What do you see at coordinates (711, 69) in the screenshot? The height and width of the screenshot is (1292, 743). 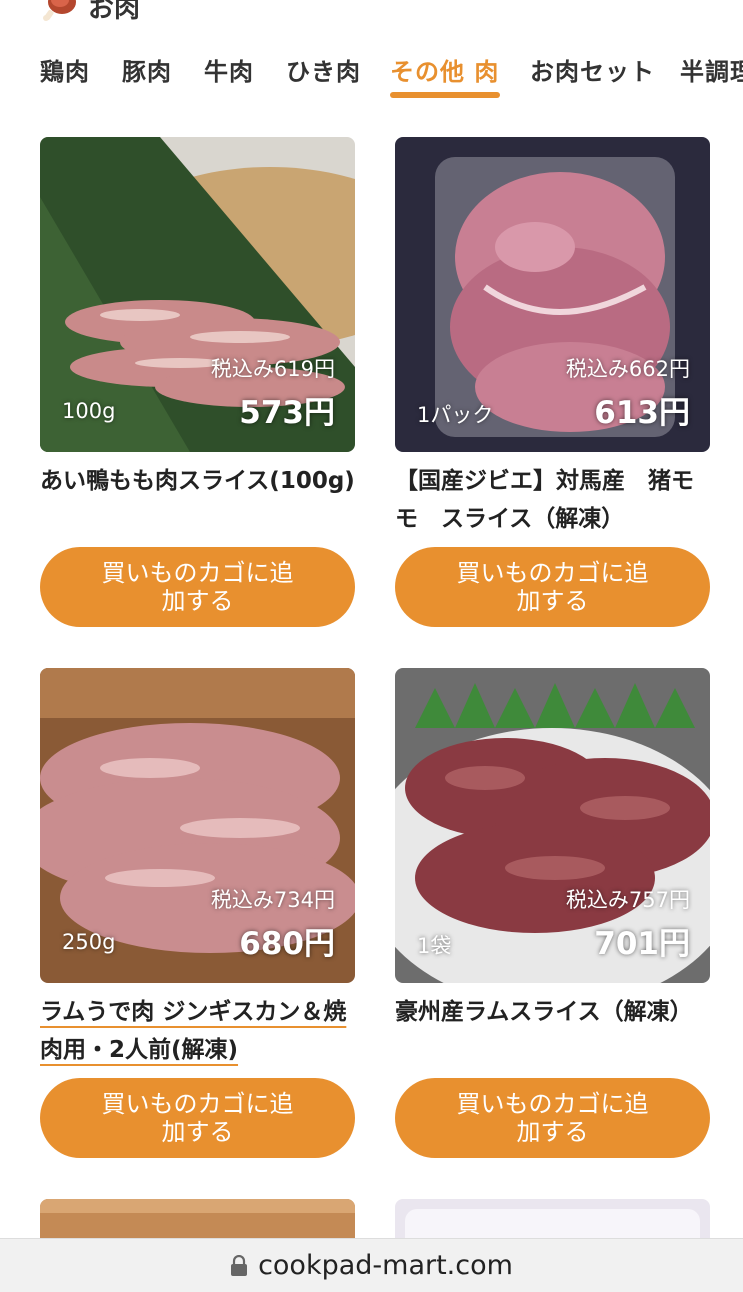 I see `tab-semi-prepared: 半調理` at bounding box center [711, 69].